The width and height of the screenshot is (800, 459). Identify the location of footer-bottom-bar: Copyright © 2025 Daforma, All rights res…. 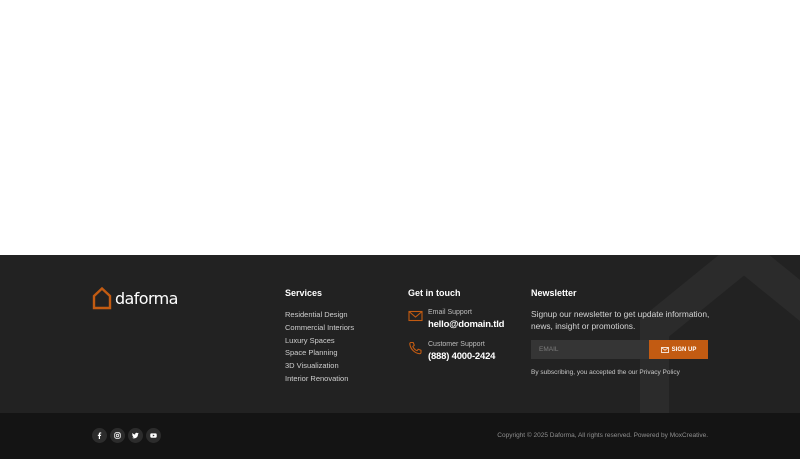
(400, 436).